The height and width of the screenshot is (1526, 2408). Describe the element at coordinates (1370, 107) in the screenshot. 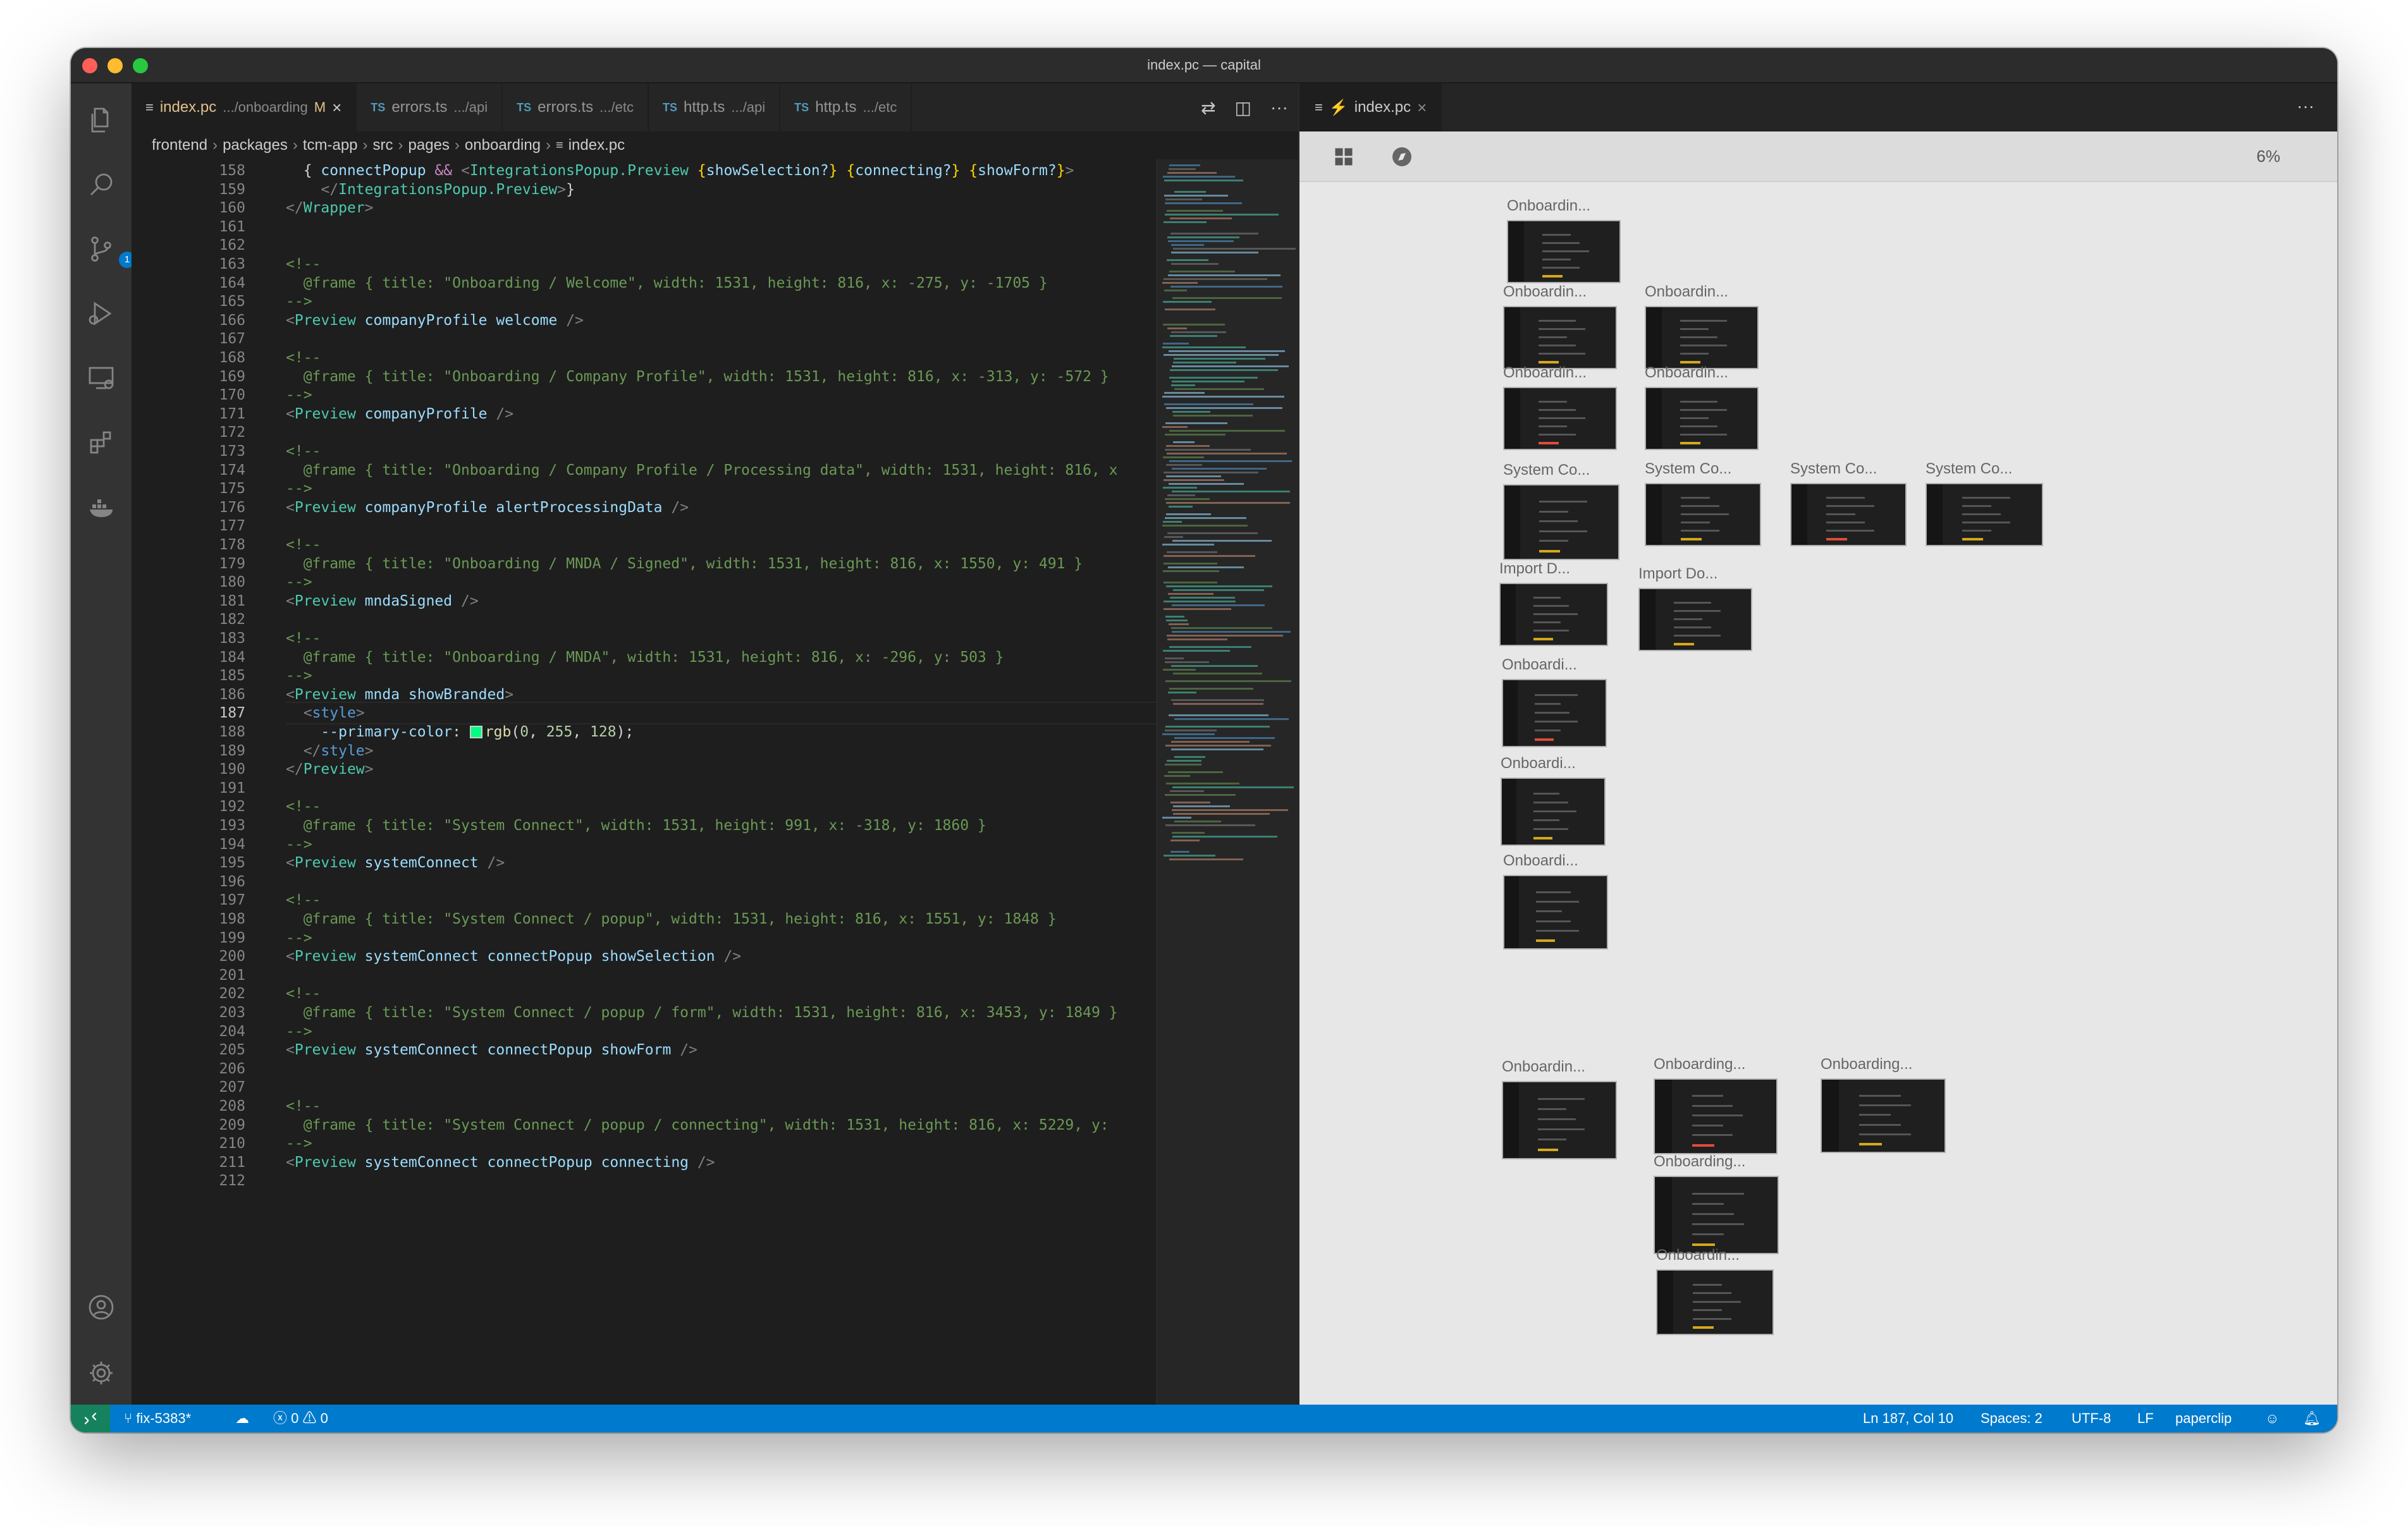

I see `tab-preview-index-pc: ≡ ⚡ index.pc ×` at that location.